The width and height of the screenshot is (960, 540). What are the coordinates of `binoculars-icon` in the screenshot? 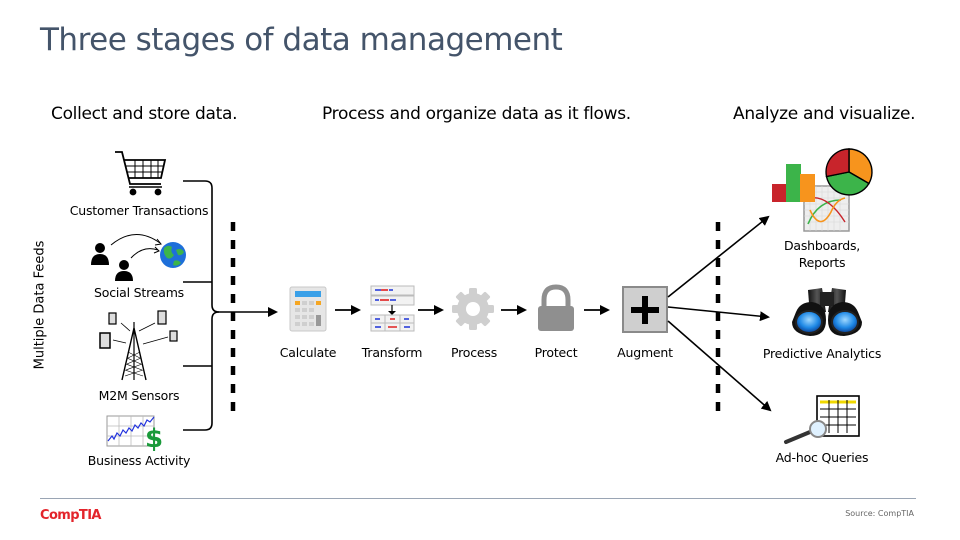 It's located at (827, 312).